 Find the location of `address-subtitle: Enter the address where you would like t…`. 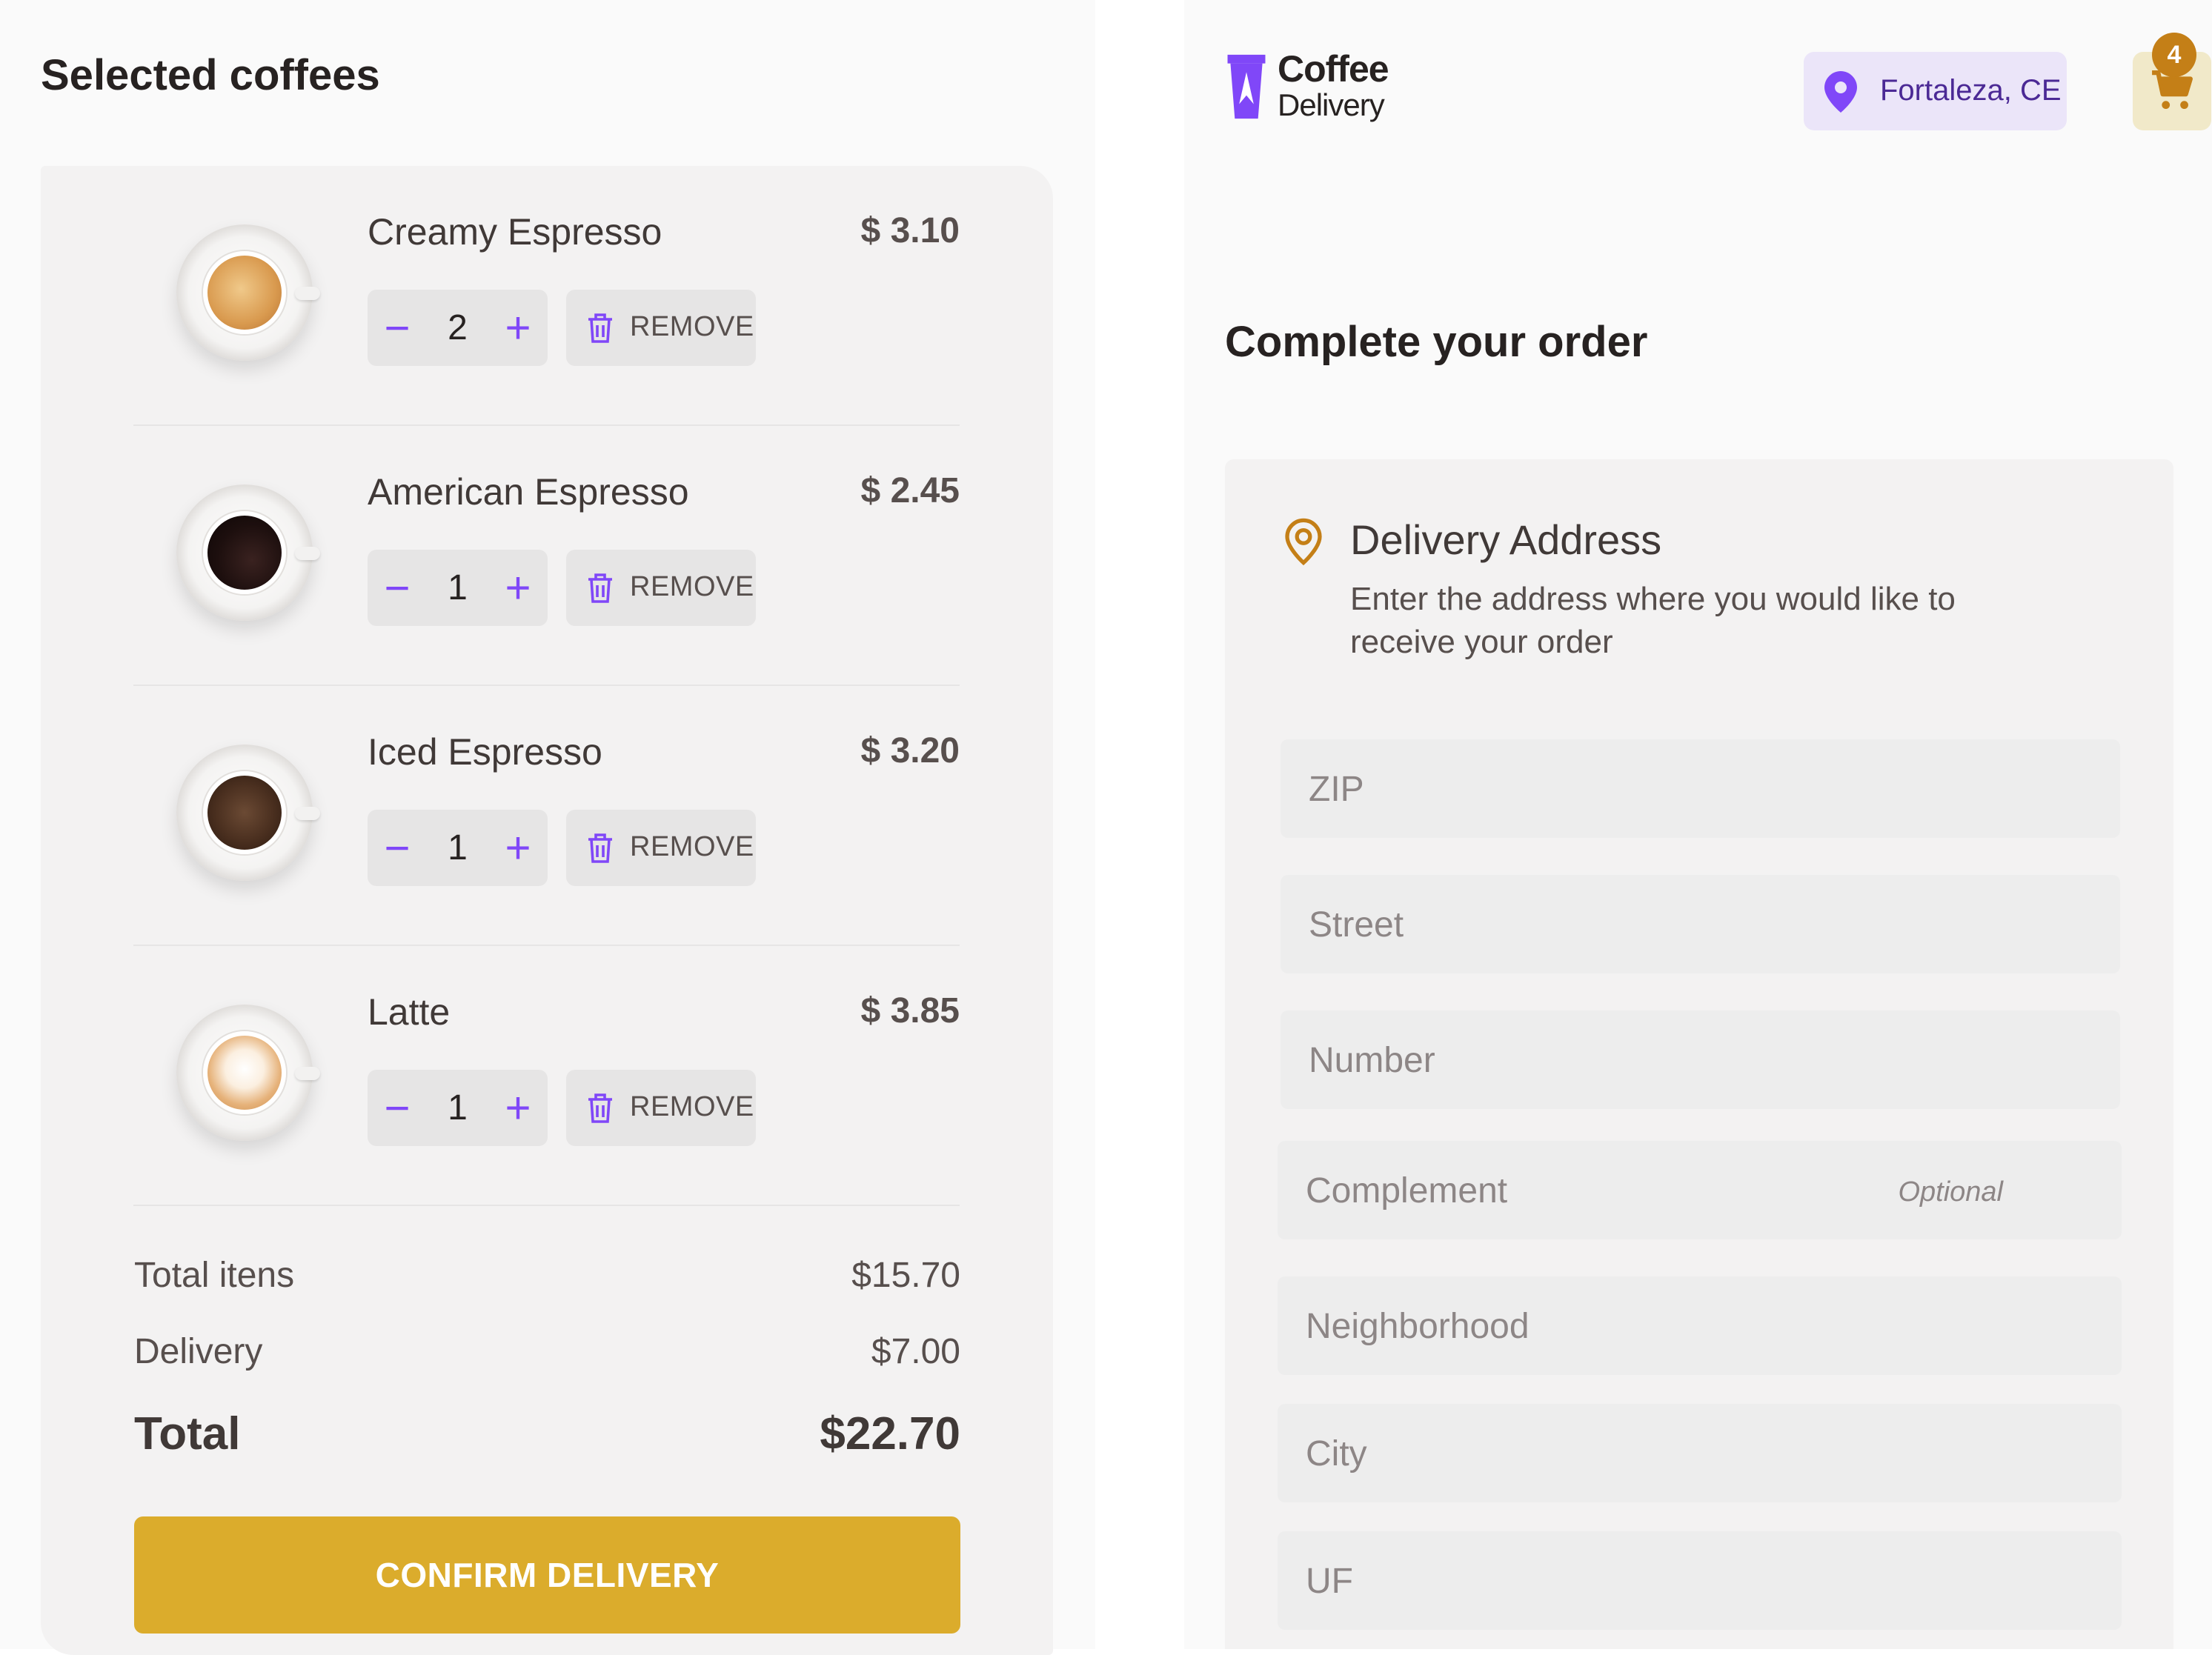

address-subtitle: Enter the address where you would like t… is located at coordinates (1653, 620).